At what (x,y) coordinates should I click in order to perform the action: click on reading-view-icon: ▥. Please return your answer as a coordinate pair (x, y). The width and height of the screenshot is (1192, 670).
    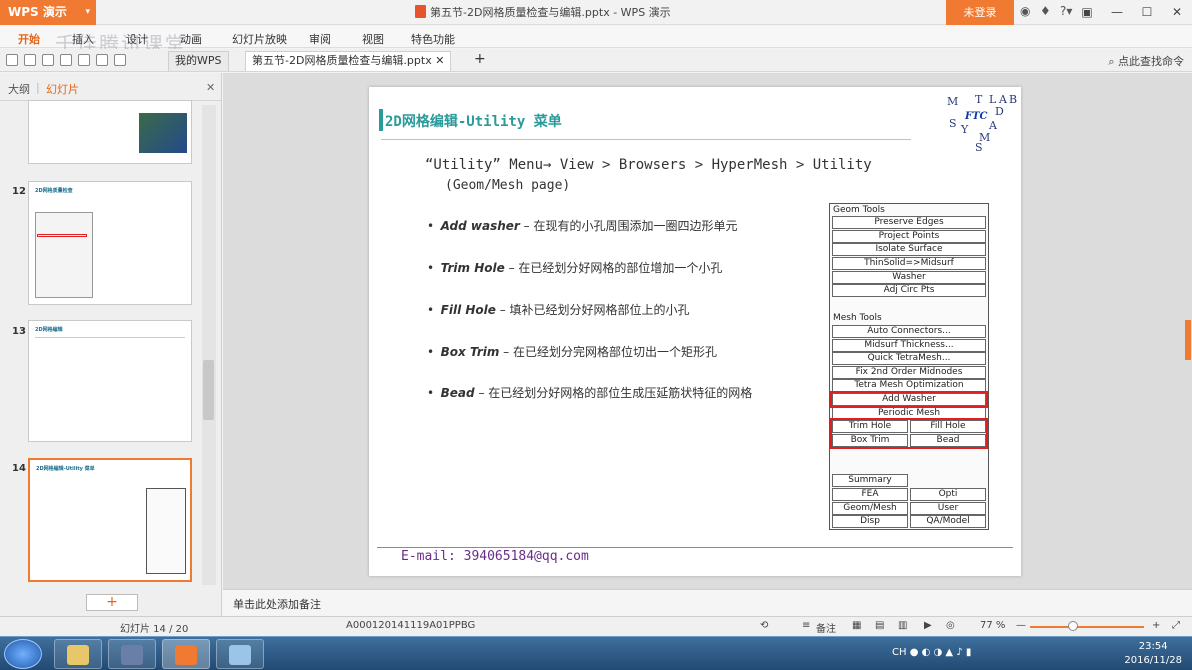
    Looking at the image, I should click on (902, 625).